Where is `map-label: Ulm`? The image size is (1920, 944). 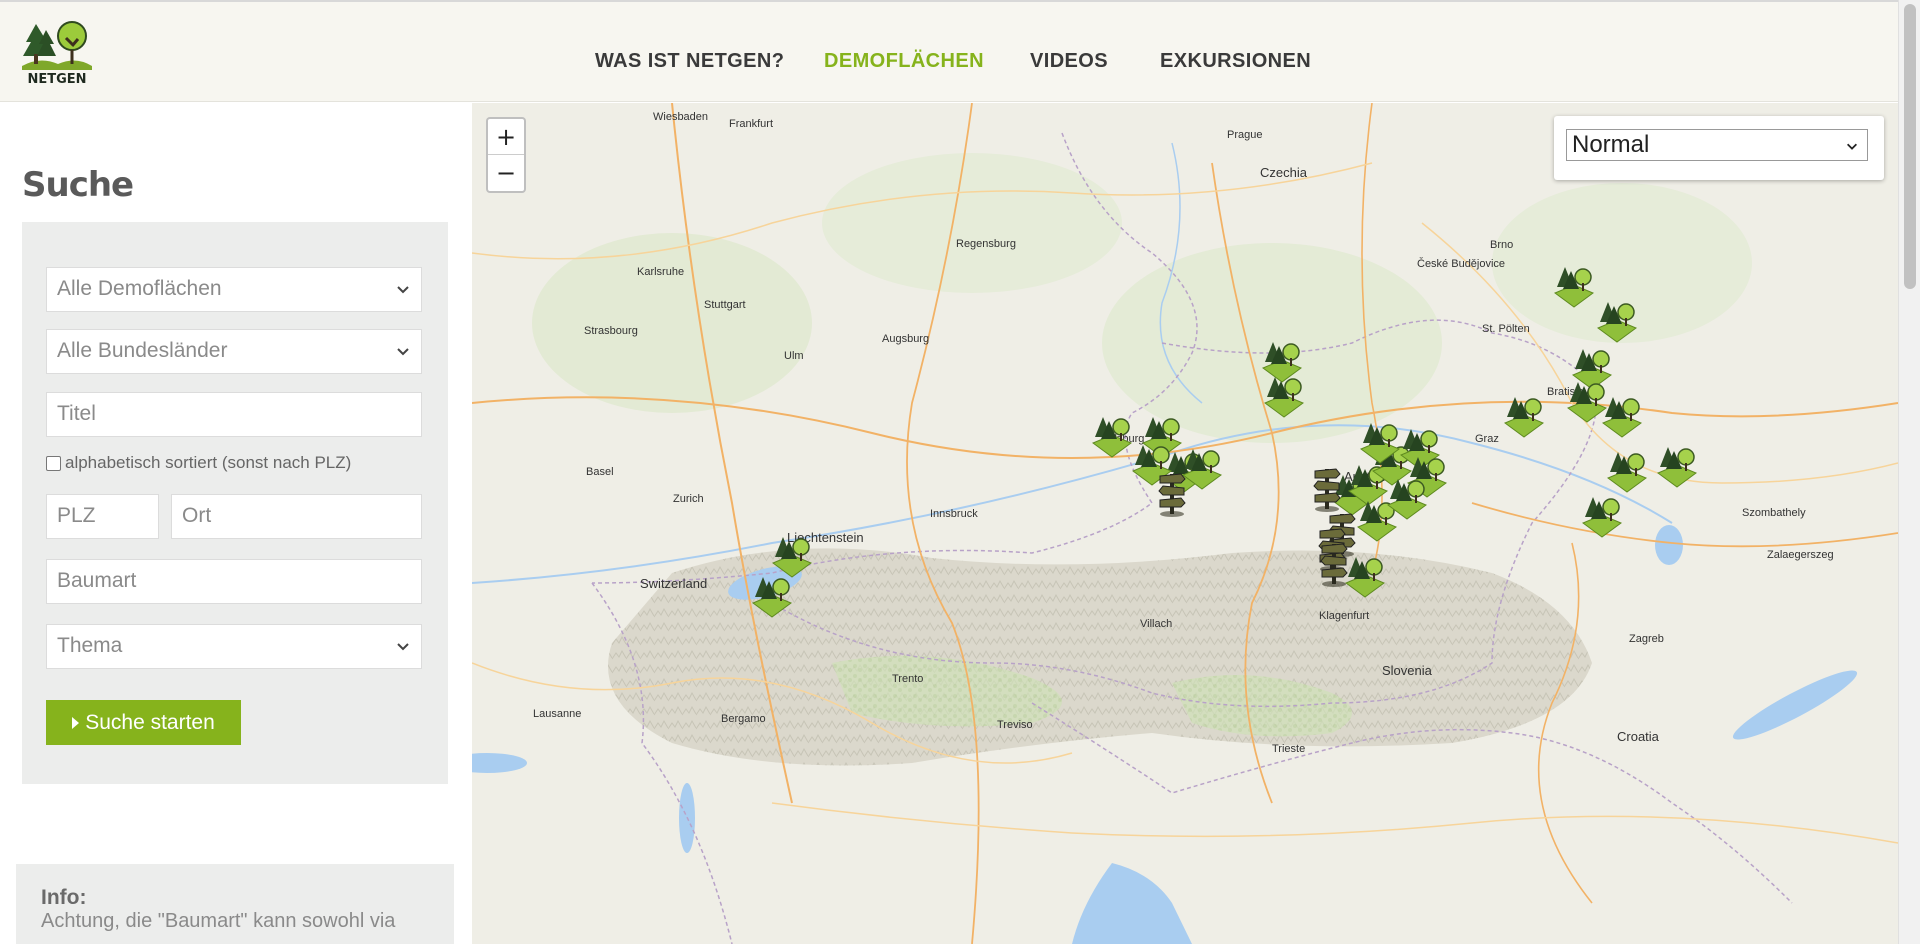 map-label: Ulm is located at coordinates (794, 356).